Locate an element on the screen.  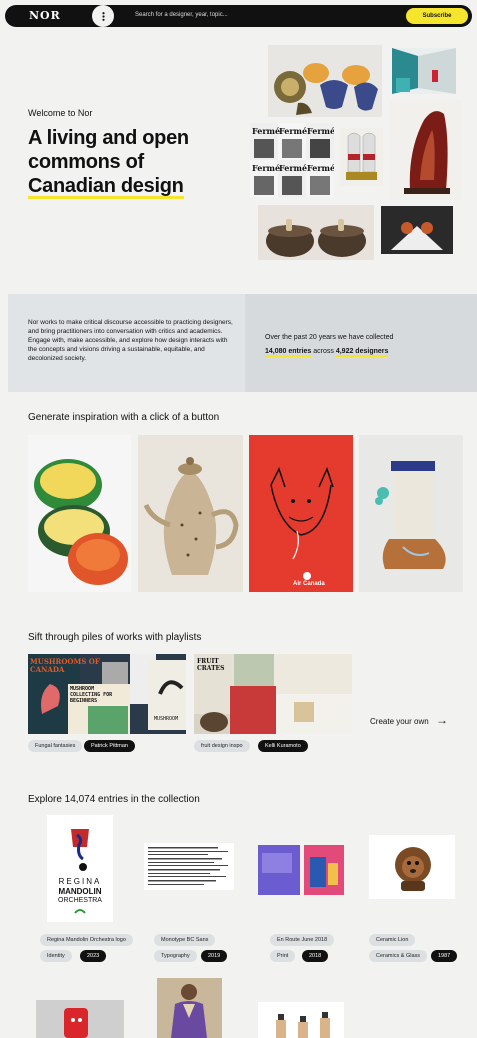
playlist-cover-text: MUSHROOM is located at coordinates (166, 719).